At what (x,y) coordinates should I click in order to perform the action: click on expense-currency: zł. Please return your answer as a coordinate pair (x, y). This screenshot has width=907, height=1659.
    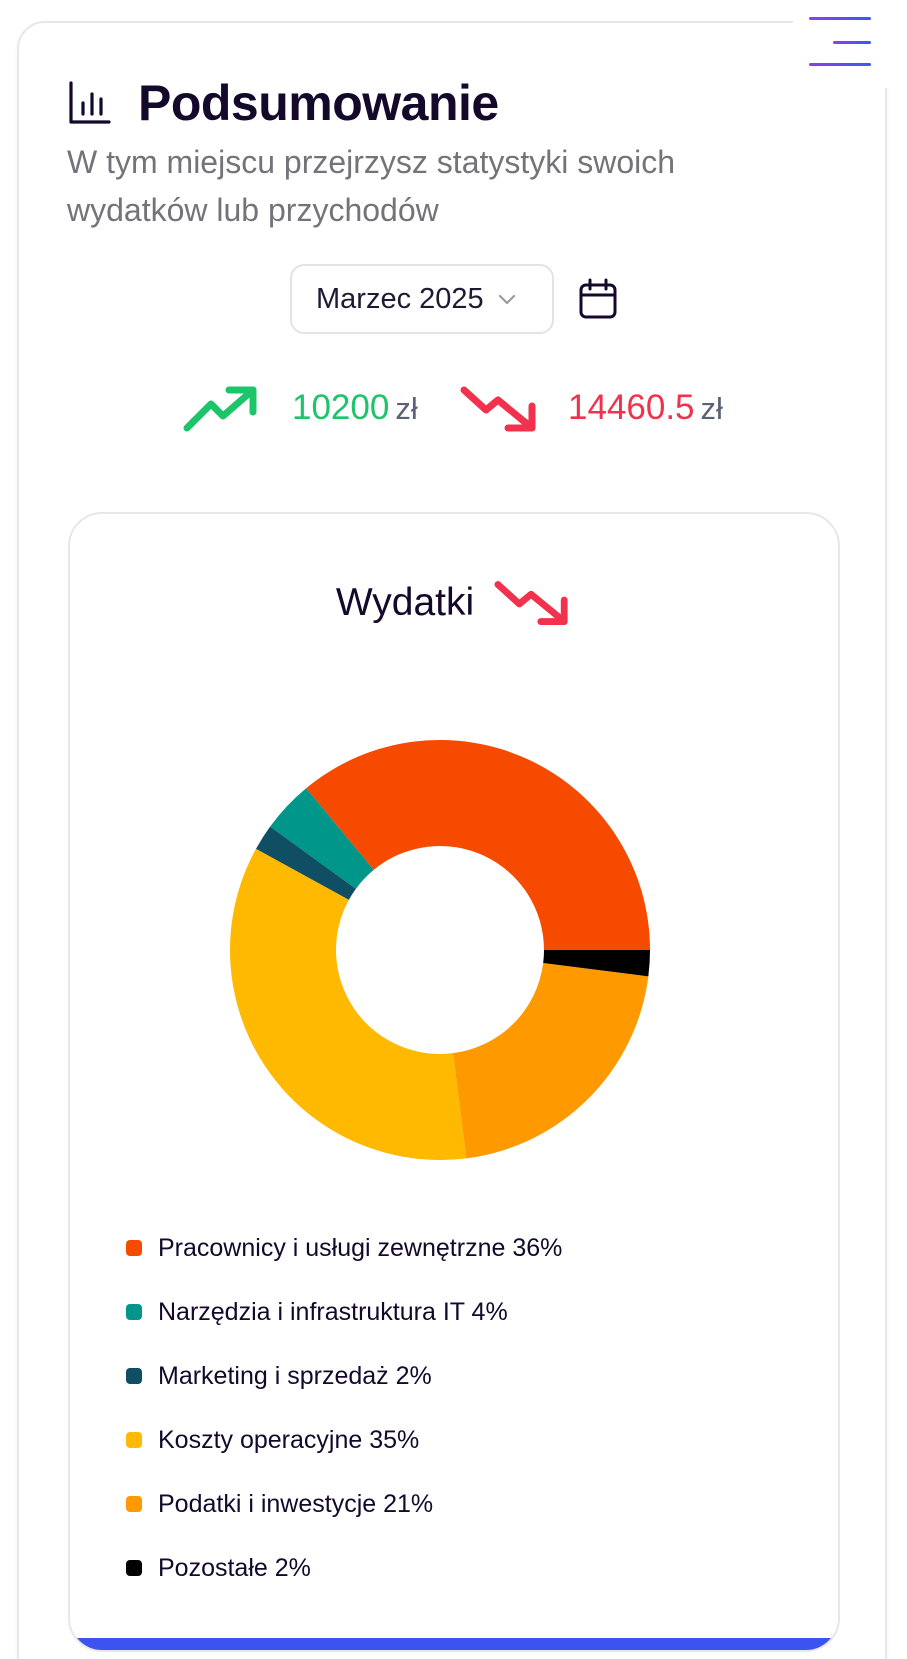
    Looking at the image, I should click on (711, 408).